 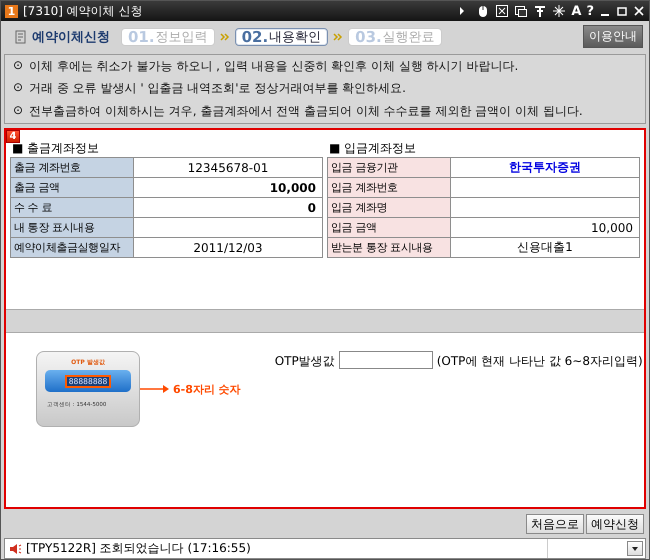 What do you see at coordinates (72, 248) in the screenshot?
I see `field-label: 예약이체출금실행일자` at bounding box center [72, 248].